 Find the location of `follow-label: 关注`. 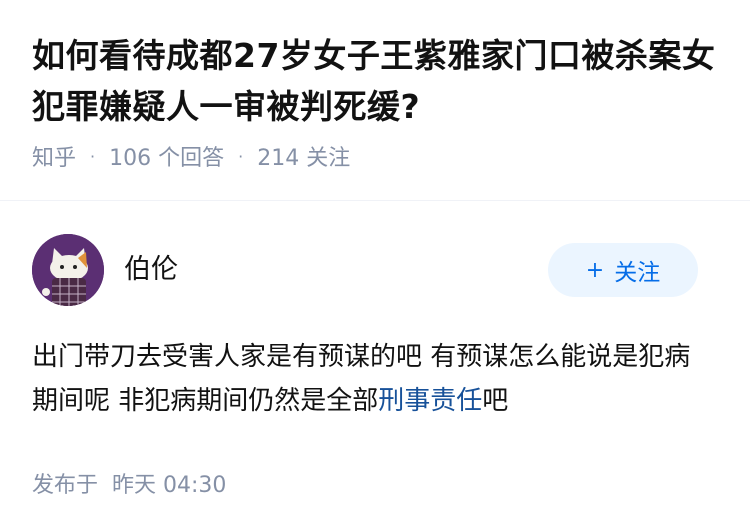

follow-label: 关注 is located at coordinates (637, 273).